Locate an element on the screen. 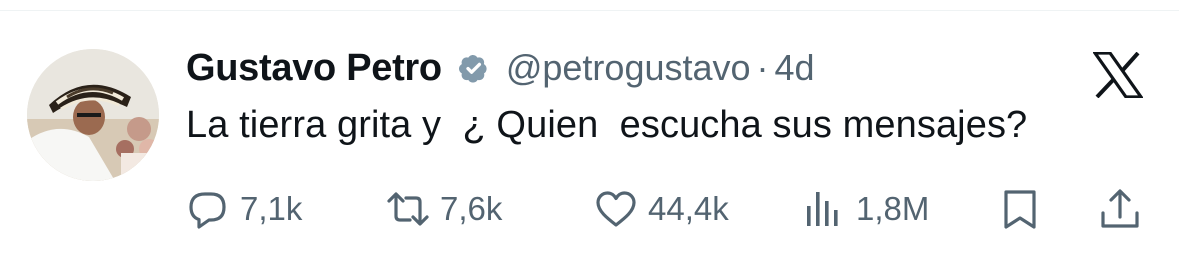 Image resolution: width=1179 pixels, height=264 pixels. speech-bubble-icon is located at coordinates (208, 209).